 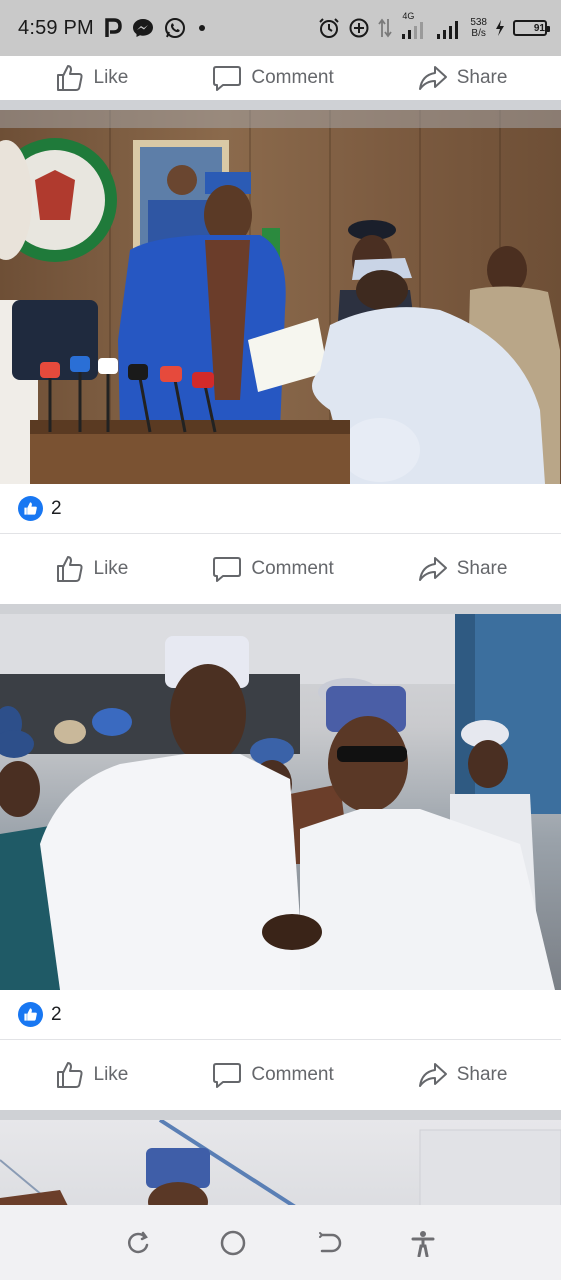 I want to click on status-right: 4G 538 B/s 91, so click(x=434, y=25).